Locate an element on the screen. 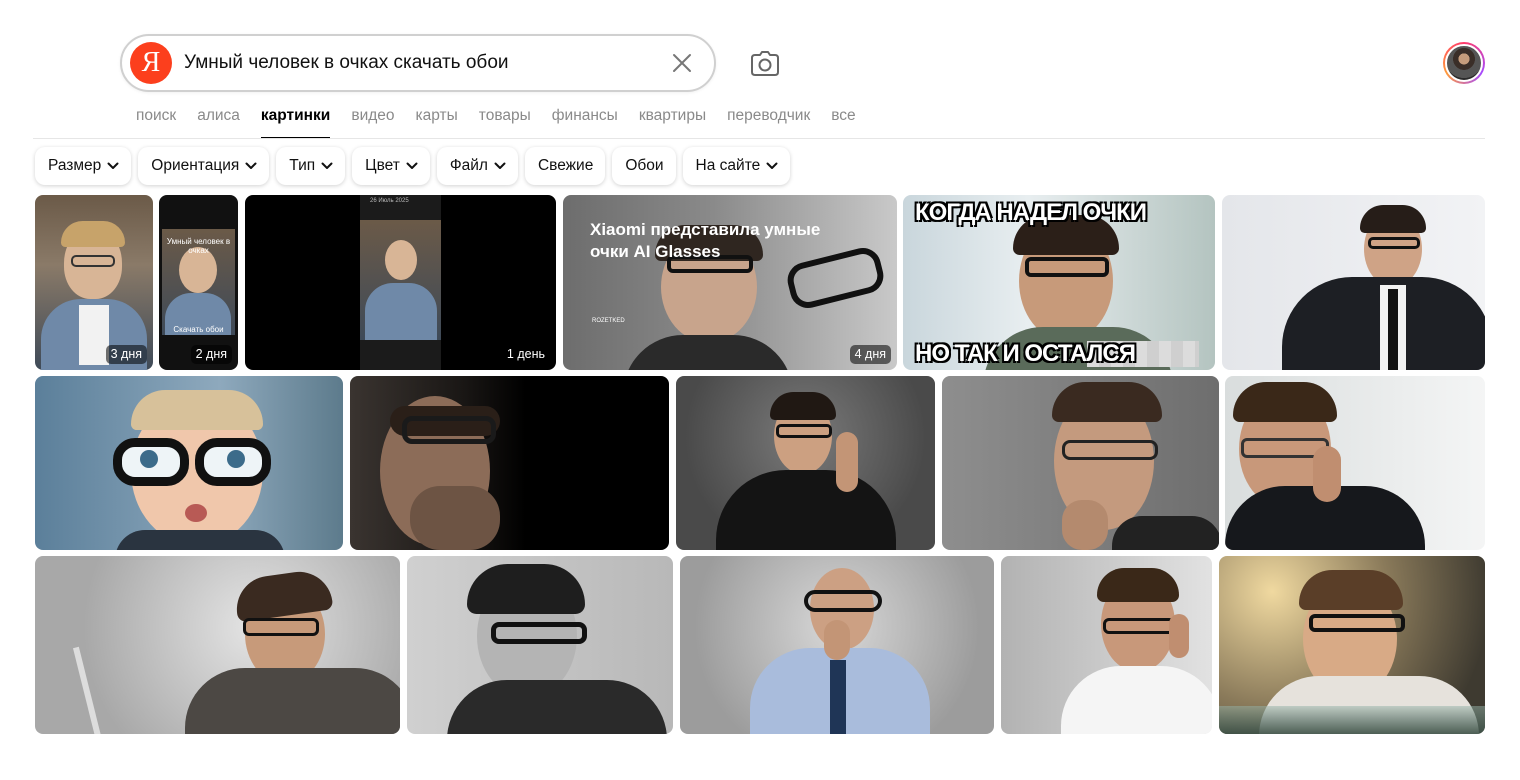 The image size is (1520, 780). filter-label: Ориентация is located at coordinates (195, 165).